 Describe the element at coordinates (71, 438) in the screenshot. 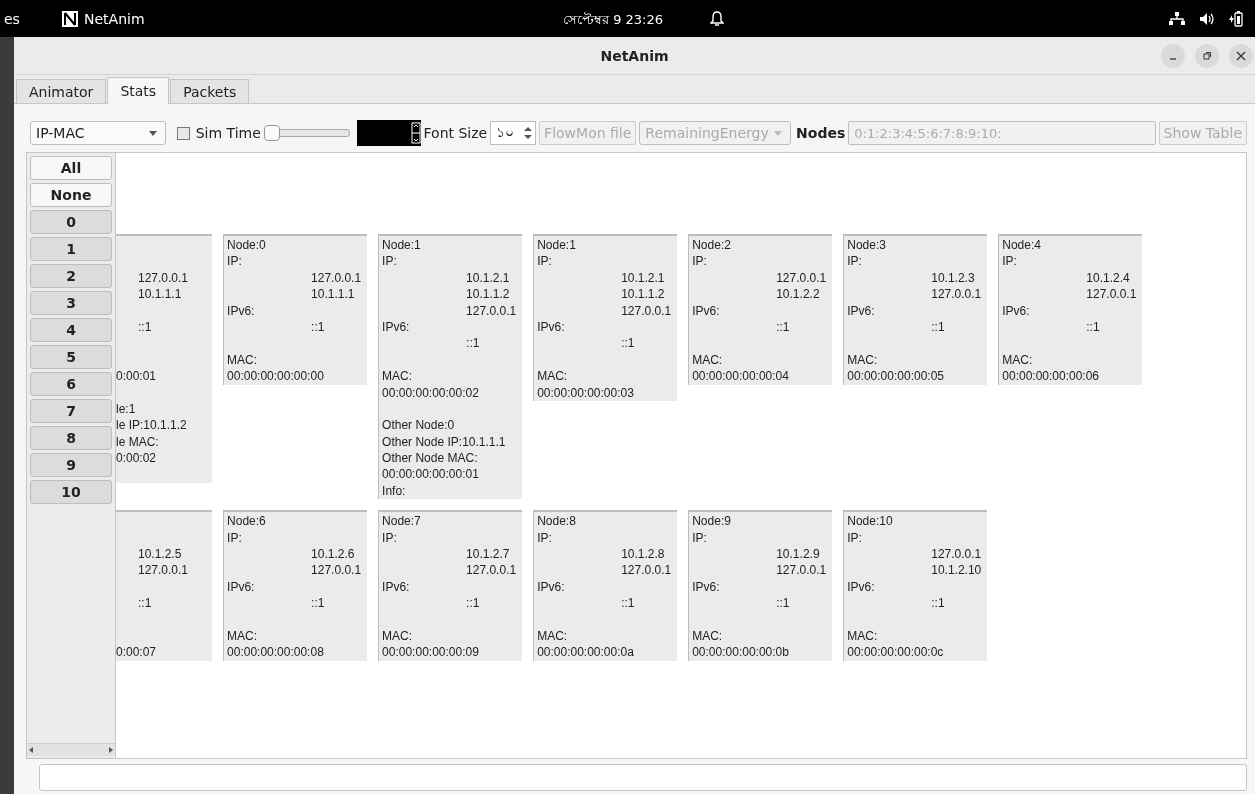

I see `node-toggle-button: 8` at that location.